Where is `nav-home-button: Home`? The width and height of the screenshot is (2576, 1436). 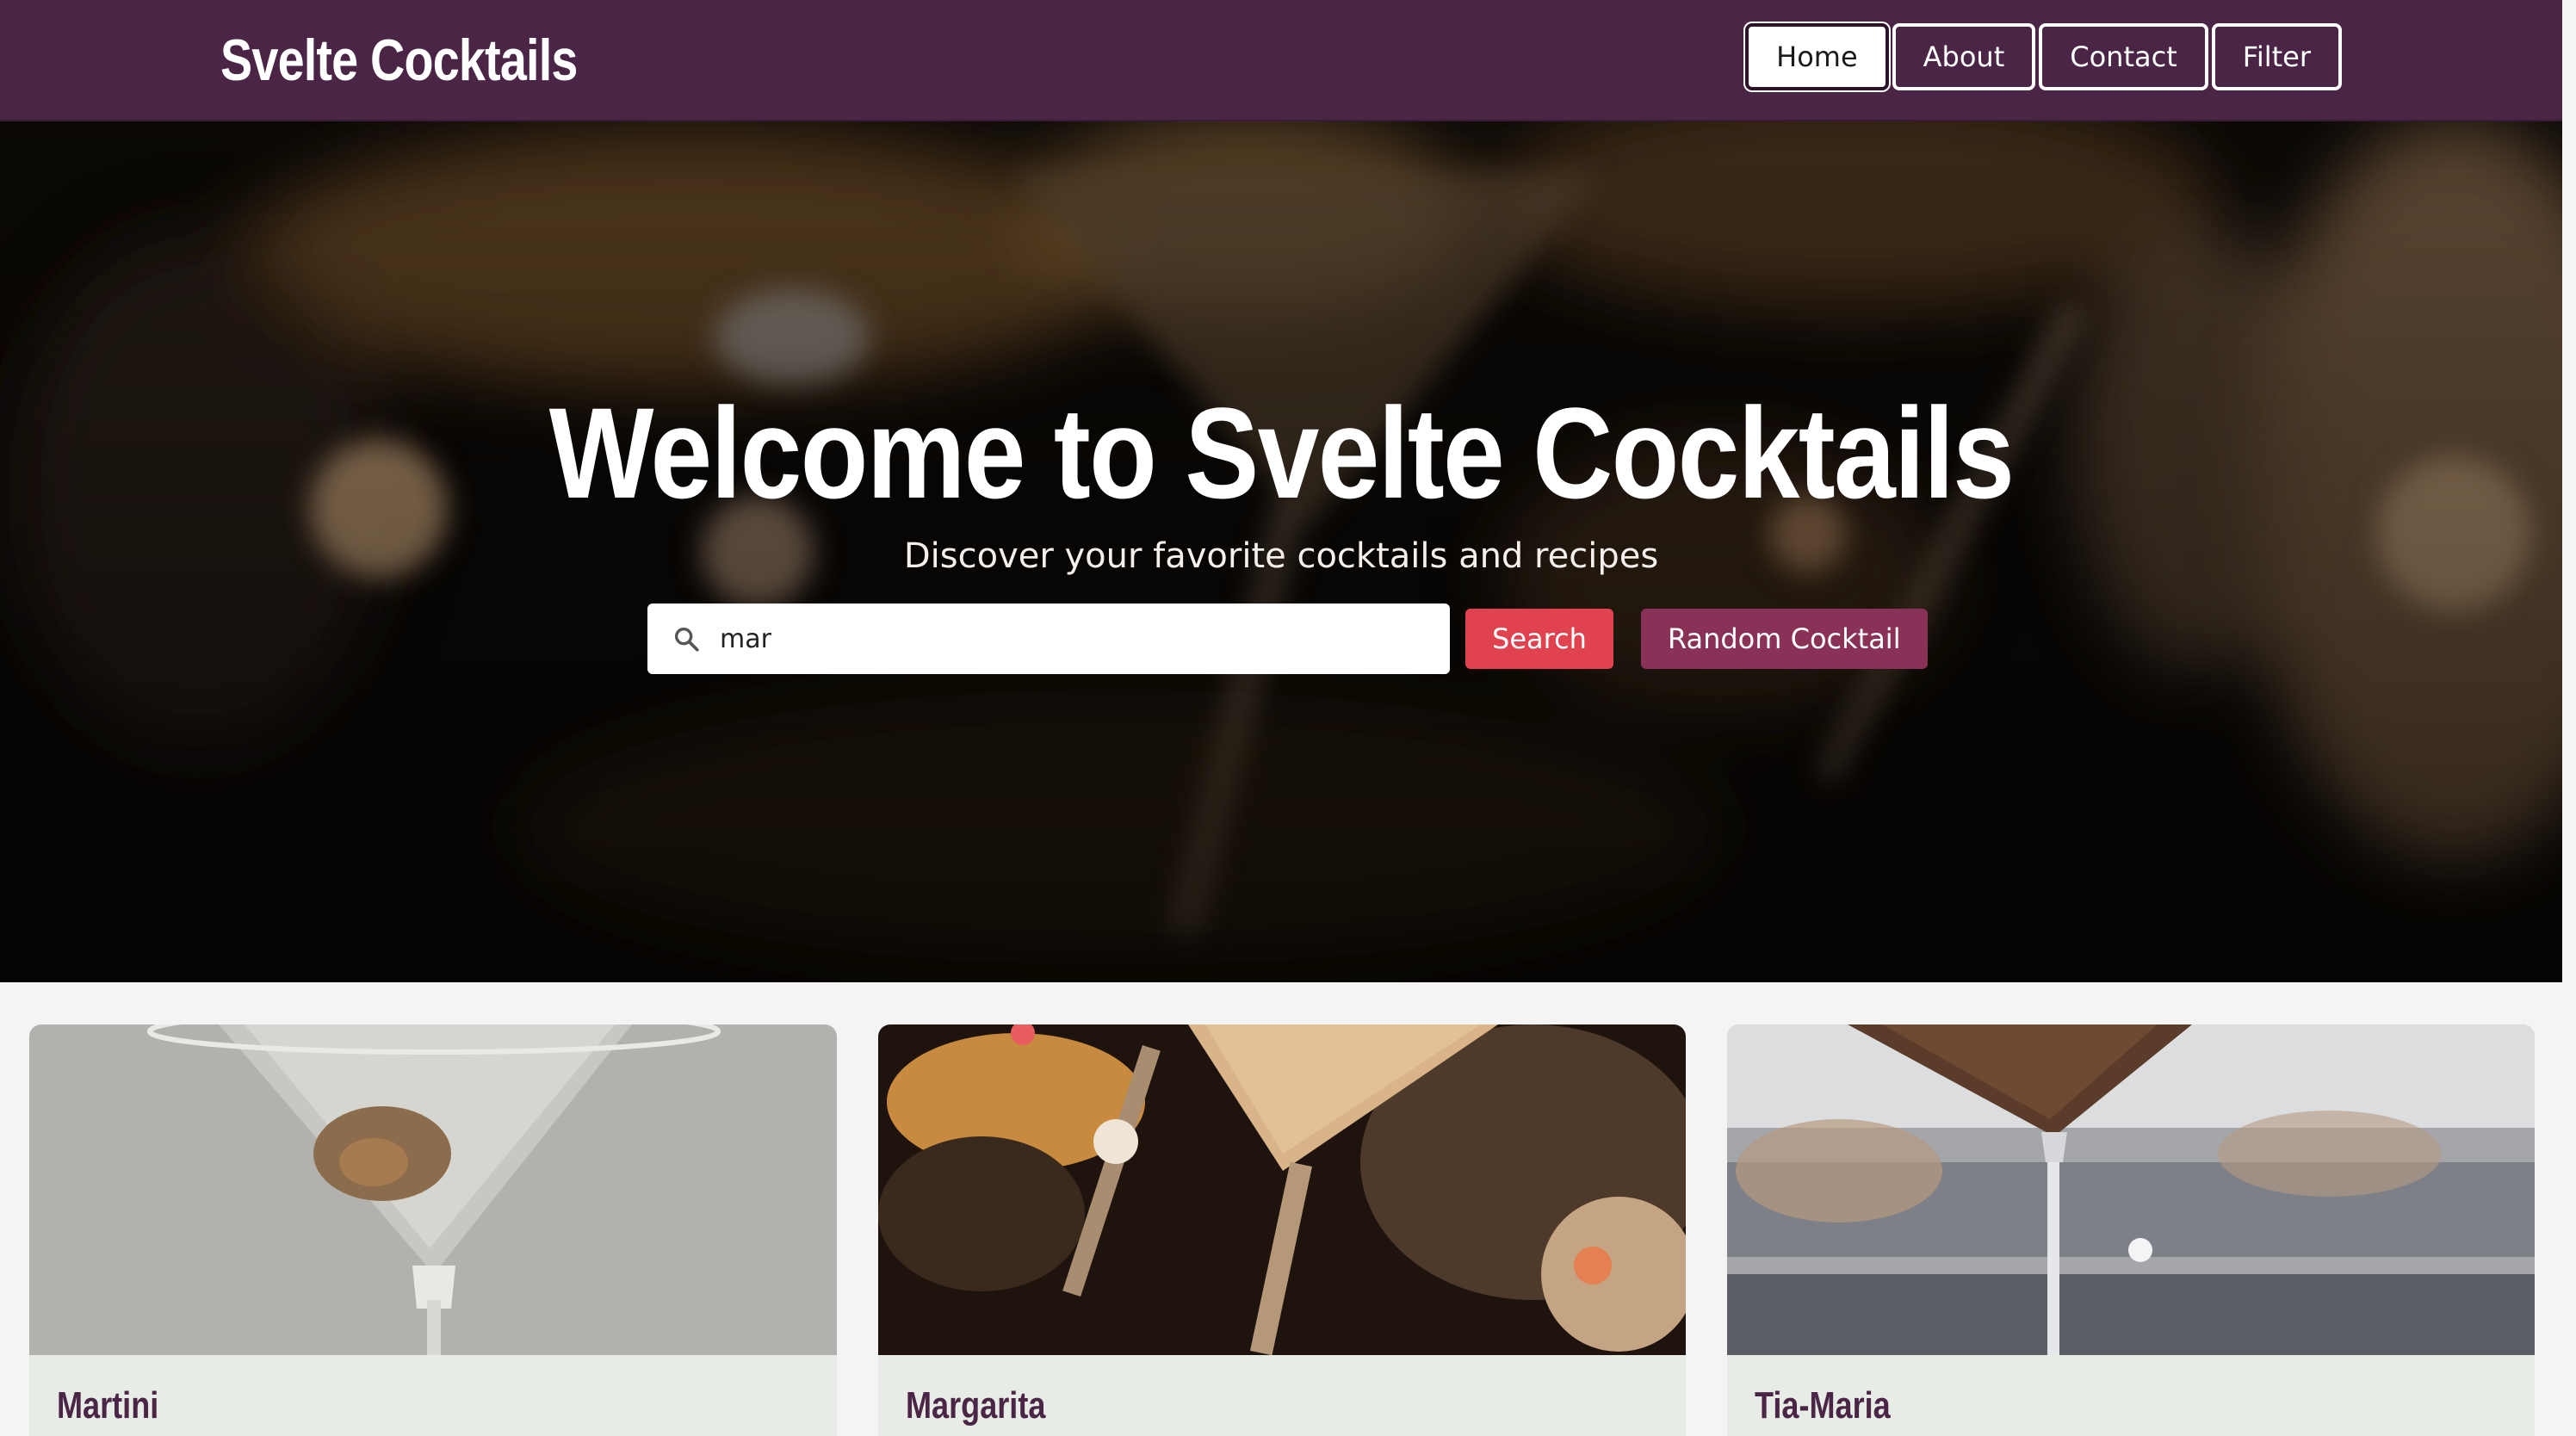 nav-home-button: Home is located at coordinates (1817, 56).